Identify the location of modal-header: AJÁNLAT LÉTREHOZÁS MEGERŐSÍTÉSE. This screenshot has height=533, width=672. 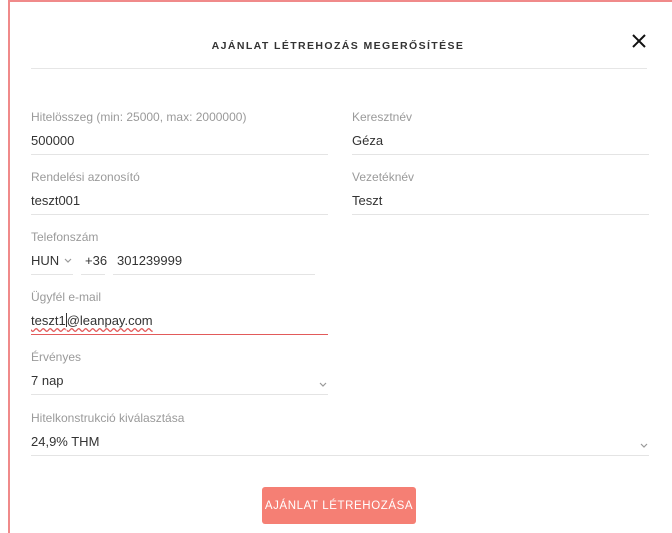
(338, 35).